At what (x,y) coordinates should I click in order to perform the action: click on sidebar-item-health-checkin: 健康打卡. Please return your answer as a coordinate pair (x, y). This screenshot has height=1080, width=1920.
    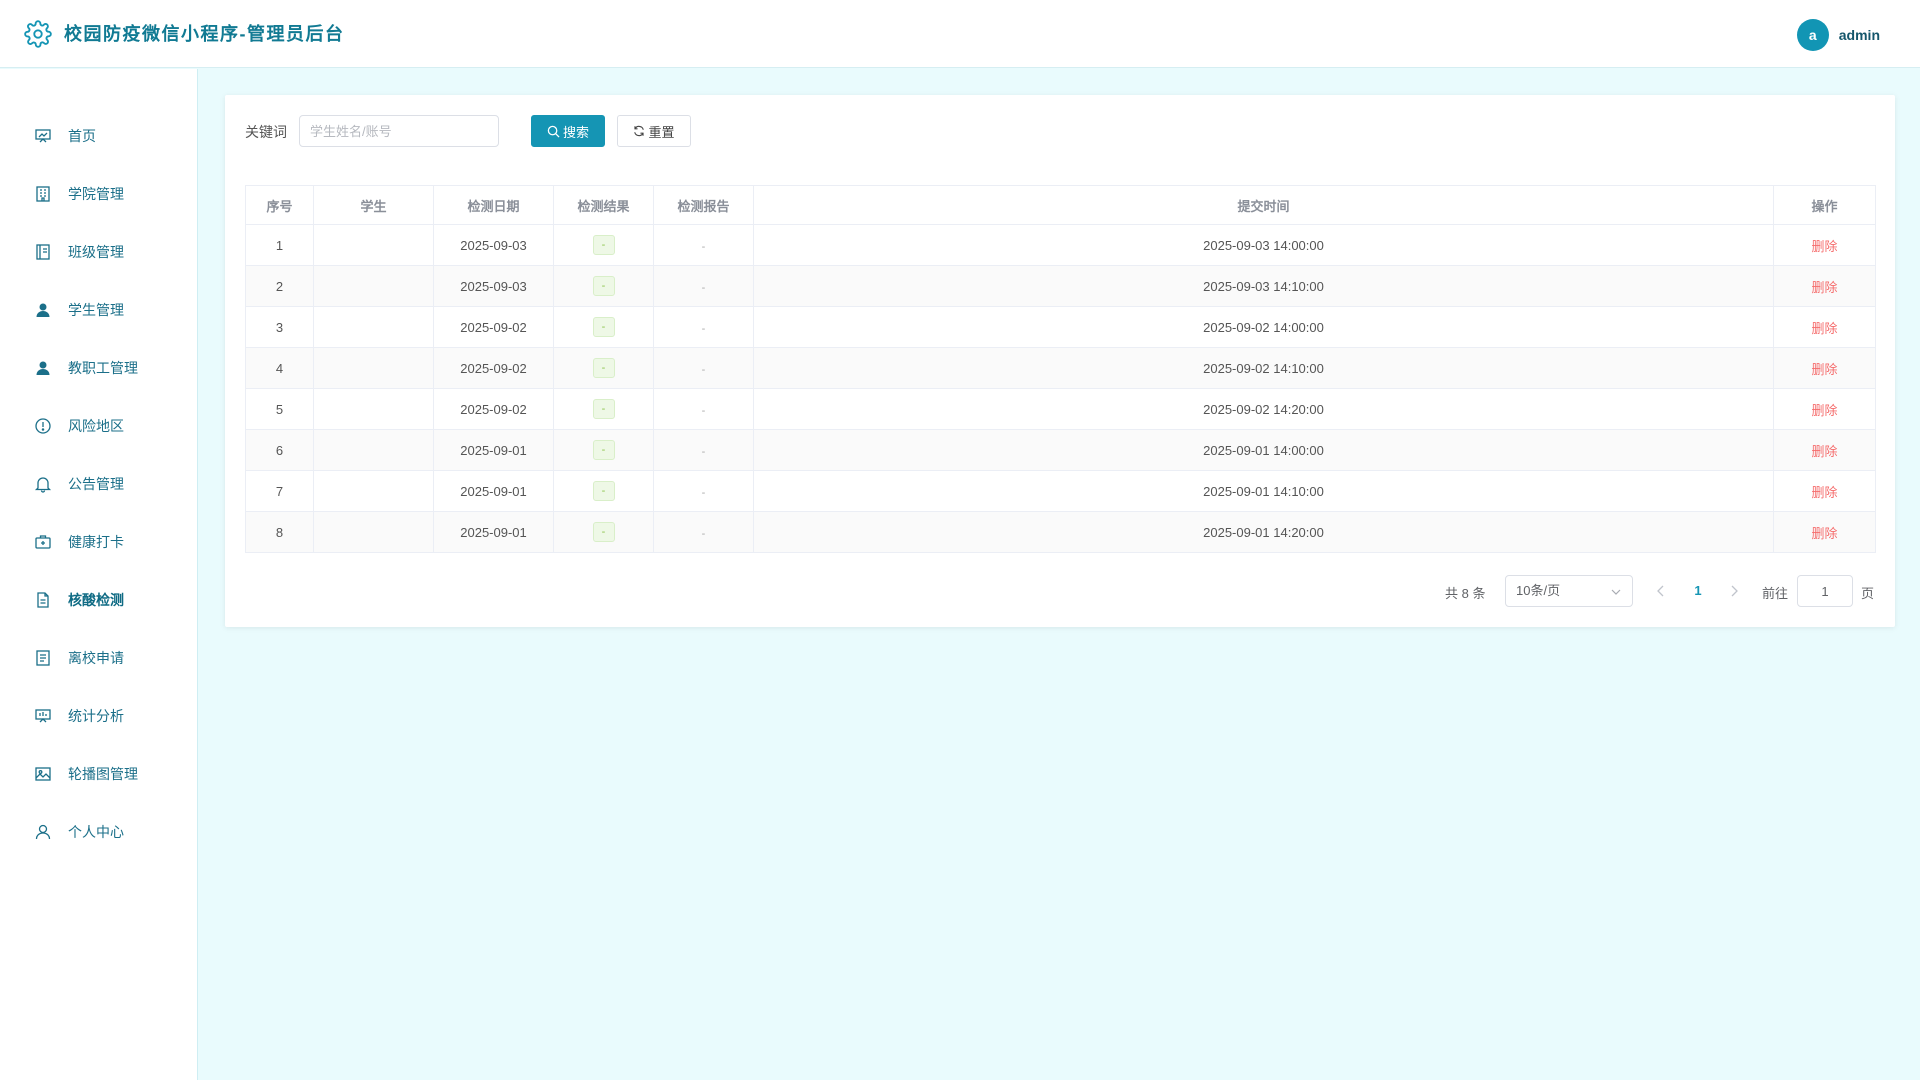
    Looking at the image, I should click on (99, 542).